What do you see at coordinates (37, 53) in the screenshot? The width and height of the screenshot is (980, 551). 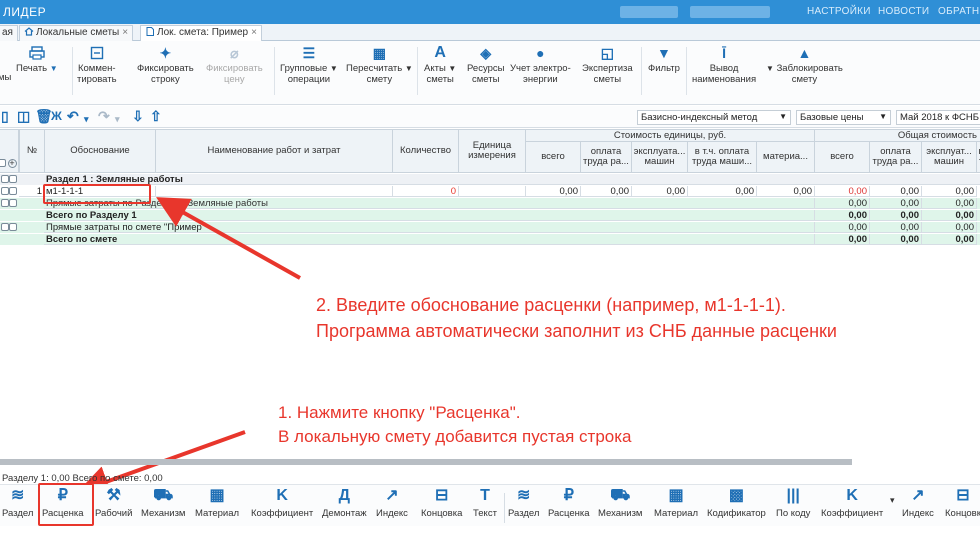 I see `print-icon` at bounding box center [37, 53].